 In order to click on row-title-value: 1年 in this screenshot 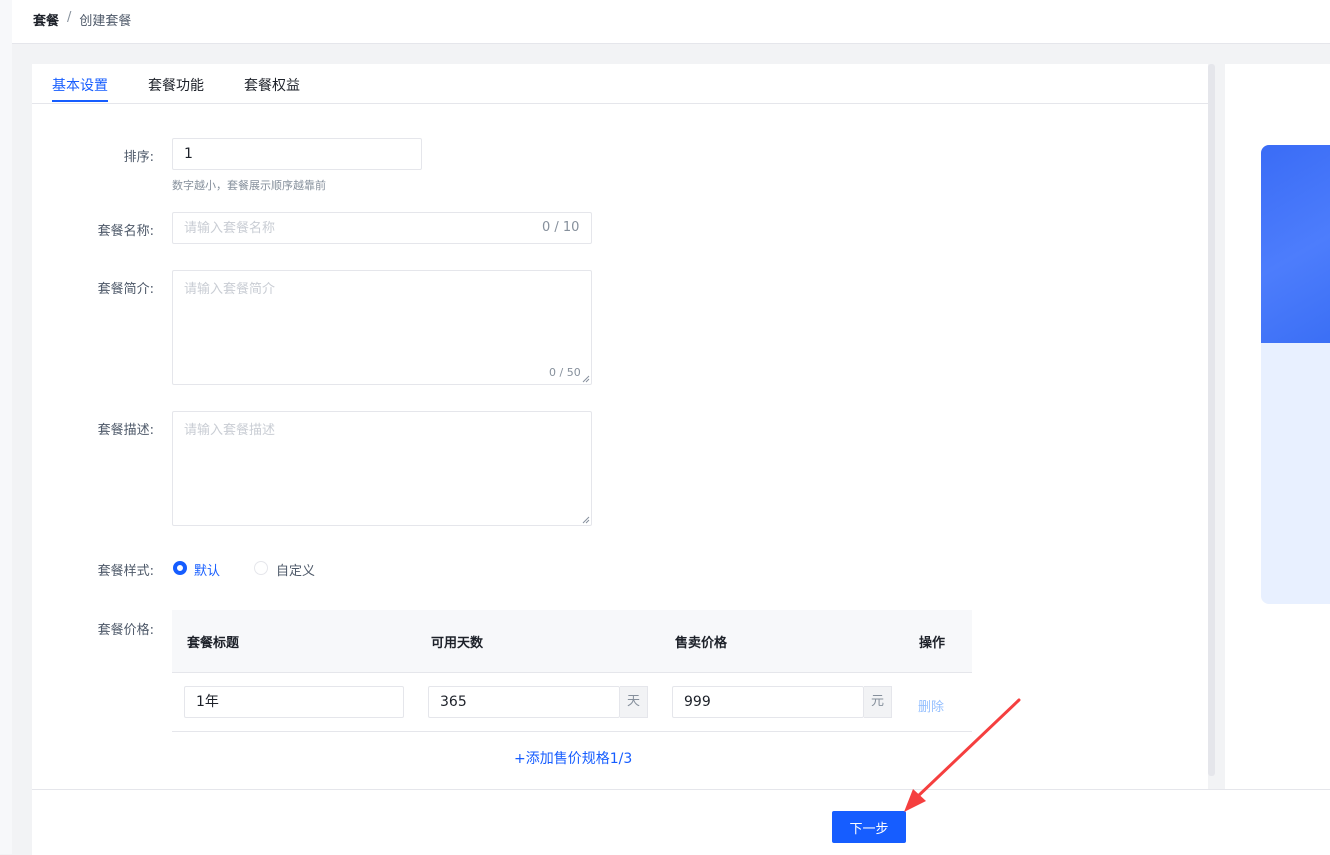, I will do `click(207, 702)`.